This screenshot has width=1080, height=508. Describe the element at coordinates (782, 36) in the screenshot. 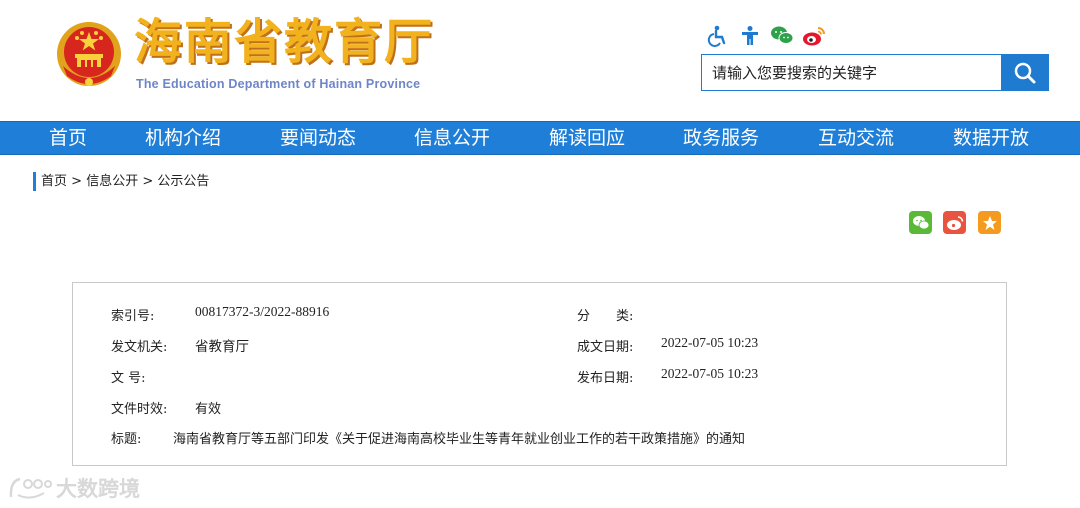

I see `wechat-icon` at that location.